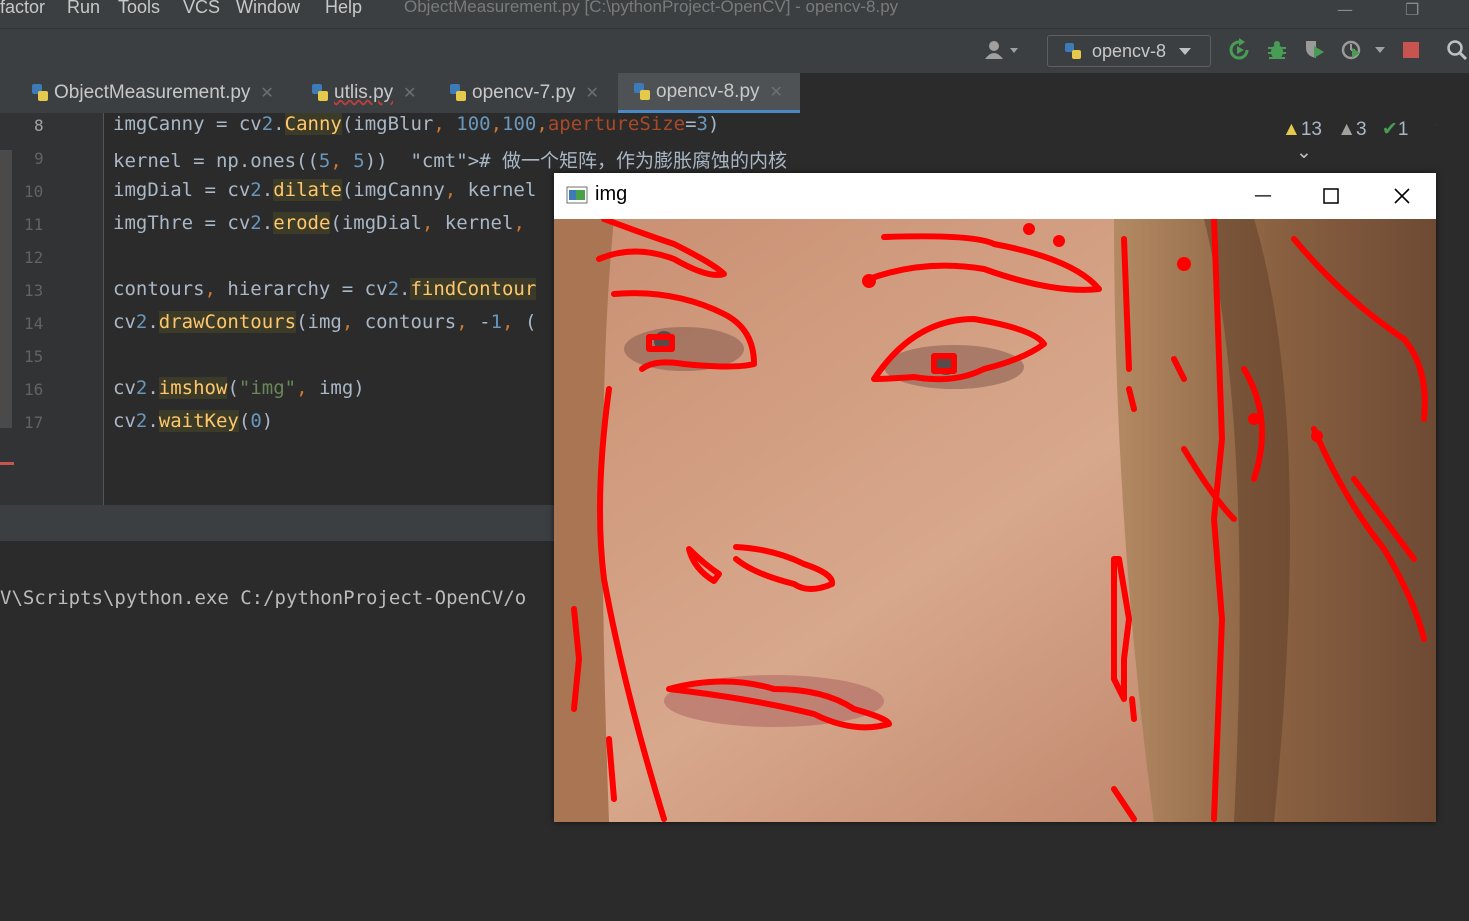  Describe the element at coordinates (1411, 50) in the screenshot. I see `stop-icon` at that location.